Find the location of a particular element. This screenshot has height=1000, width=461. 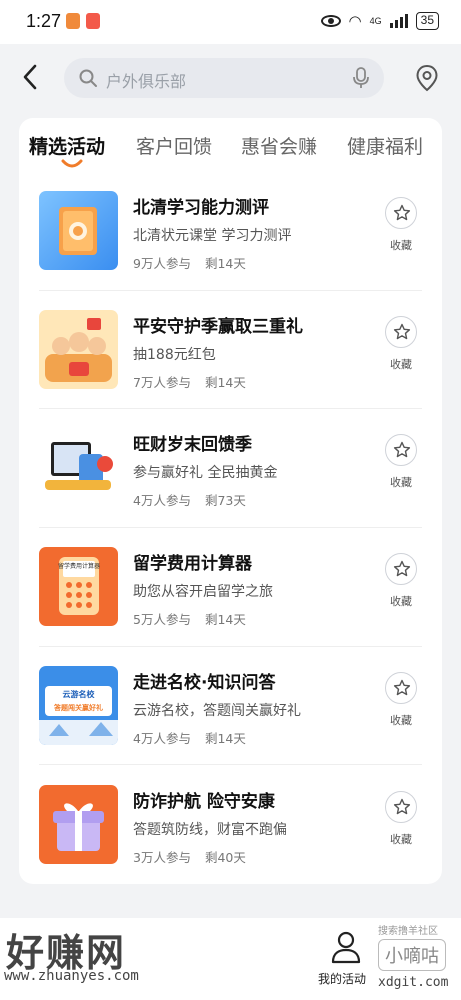

list-item: 留学费用计算器 留学费用计算器 助您从容开启留学之旅 5万人参与 剩14天 收藏 is located at coordinates (230, 606).